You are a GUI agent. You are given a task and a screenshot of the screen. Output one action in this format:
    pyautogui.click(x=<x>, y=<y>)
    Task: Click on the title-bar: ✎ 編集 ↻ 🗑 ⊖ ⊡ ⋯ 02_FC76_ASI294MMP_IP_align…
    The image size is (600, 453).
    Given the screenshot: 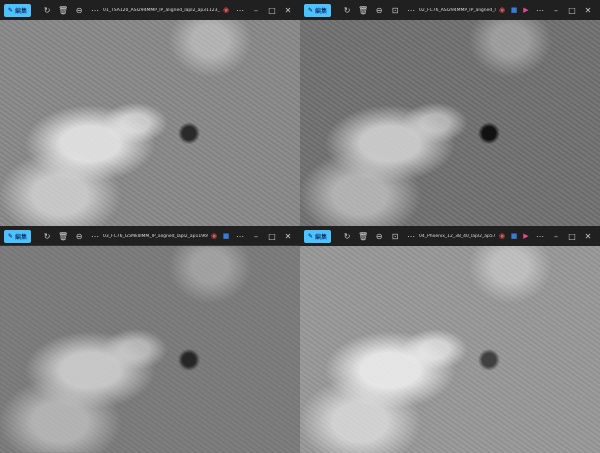 What is the action you would take?
    pyautogui.click(x=450, y=10)
    